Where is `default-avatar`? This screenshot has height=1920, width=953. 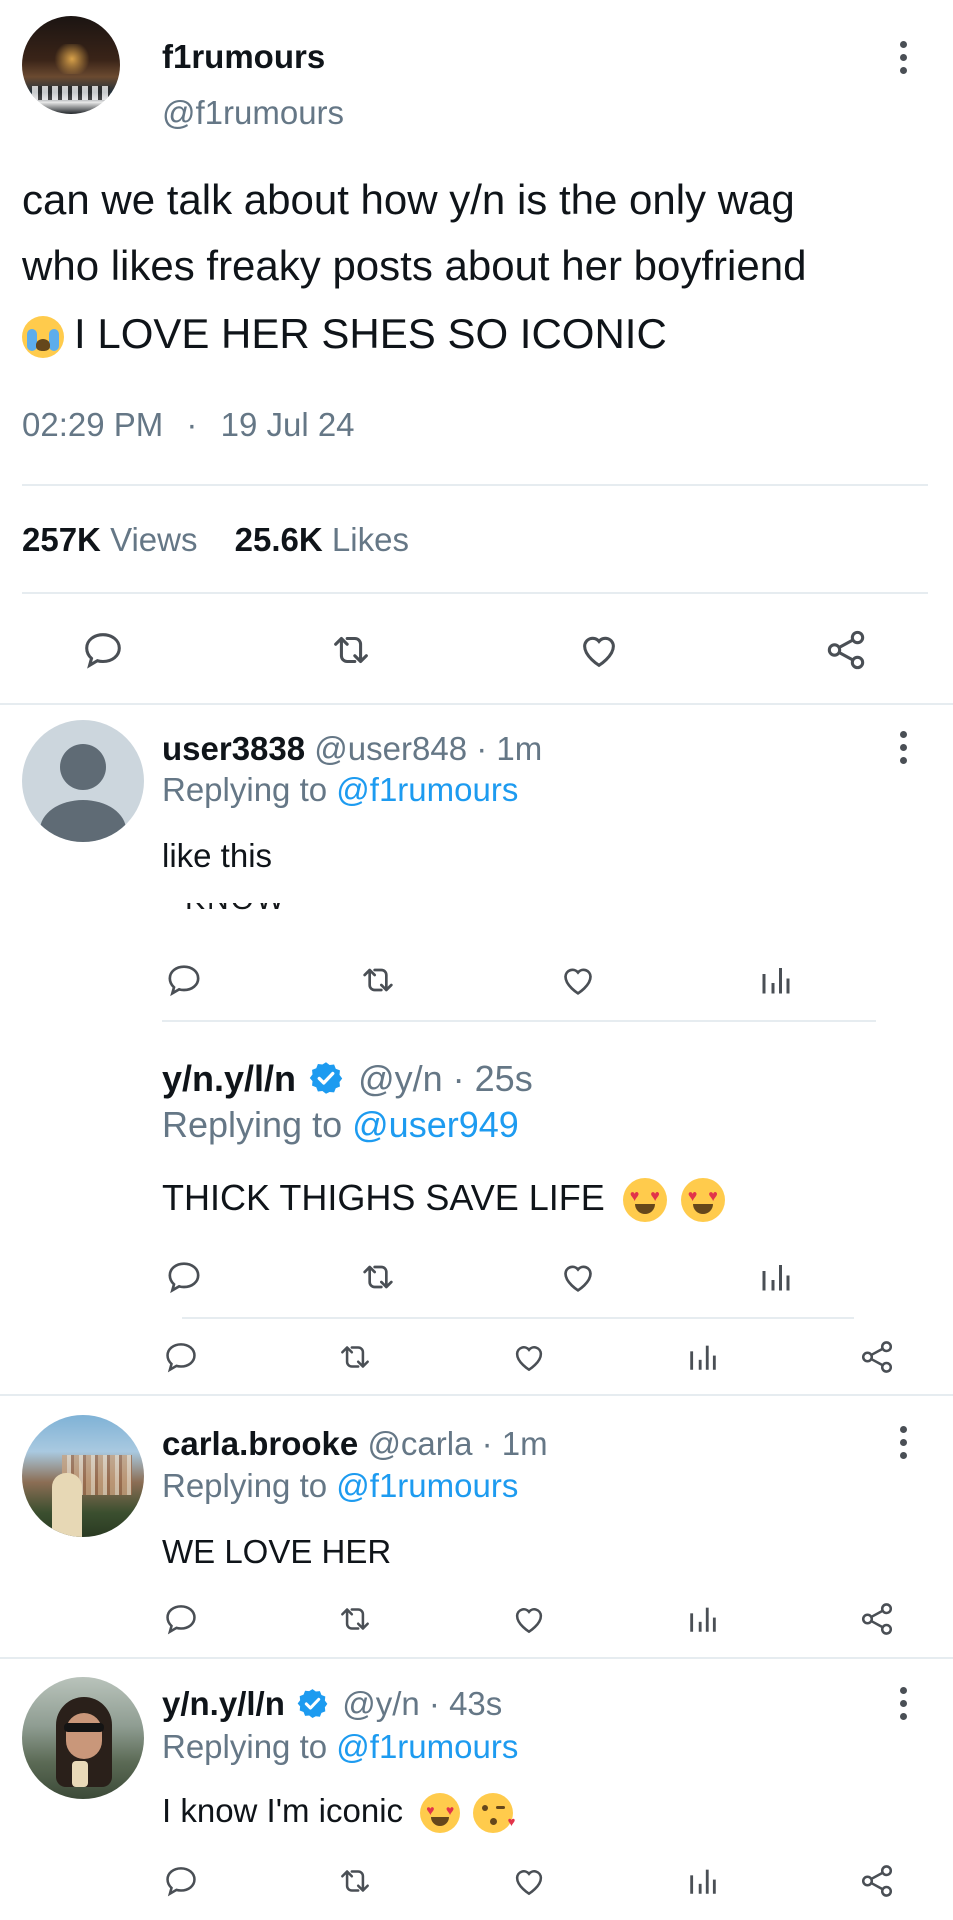
default-avatar is located at coordinates (83, 781).